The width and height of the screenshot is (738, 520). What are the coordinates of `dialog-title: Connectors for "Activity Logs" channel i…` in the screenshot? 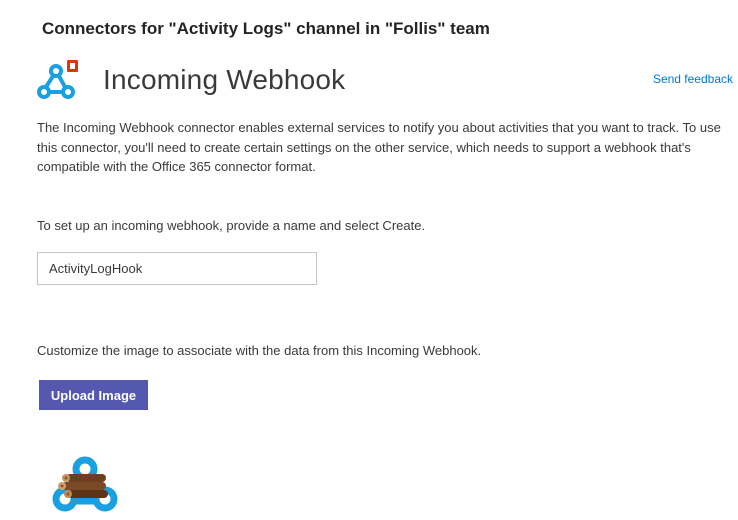 It's located at (266, 28).